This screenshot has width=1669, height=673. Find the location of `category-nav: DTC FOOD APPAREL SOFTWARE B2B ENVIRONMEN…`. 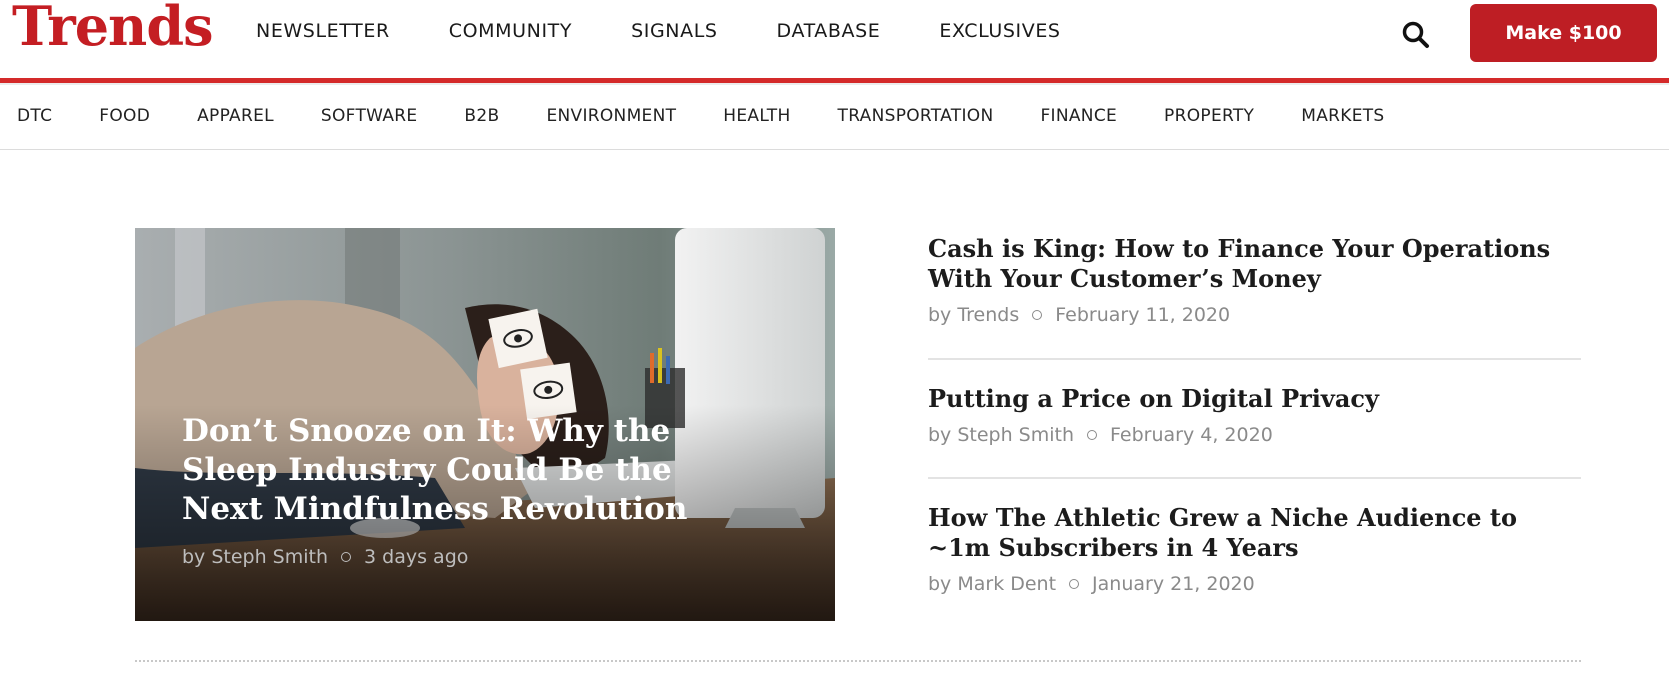

category-nav: DTC FOOD APPAREL SOFTWARE B2B ENVIRONMEN… is located at coordinates (724, 116).